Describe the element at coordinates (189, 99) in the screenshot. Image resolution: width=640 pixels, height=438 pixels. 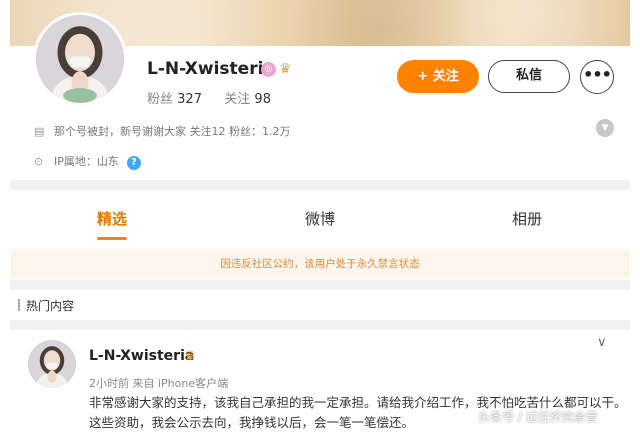
I see `fans-count: 327` at that location.